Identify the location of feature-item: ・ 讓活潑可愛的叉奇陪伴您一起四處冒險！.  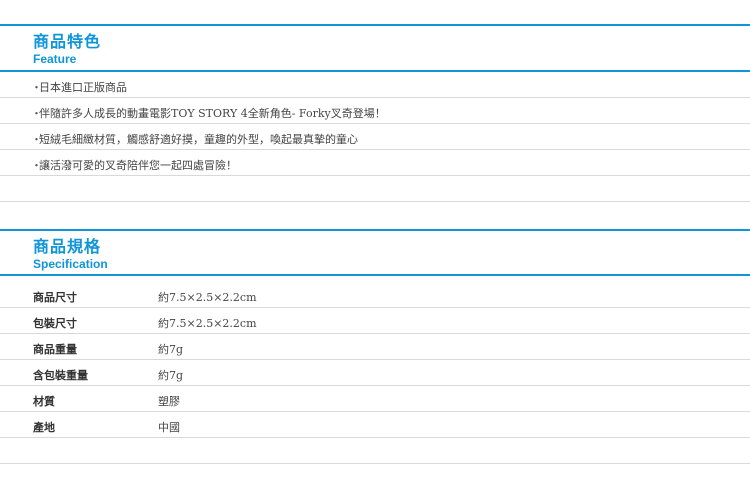
(375, 163).